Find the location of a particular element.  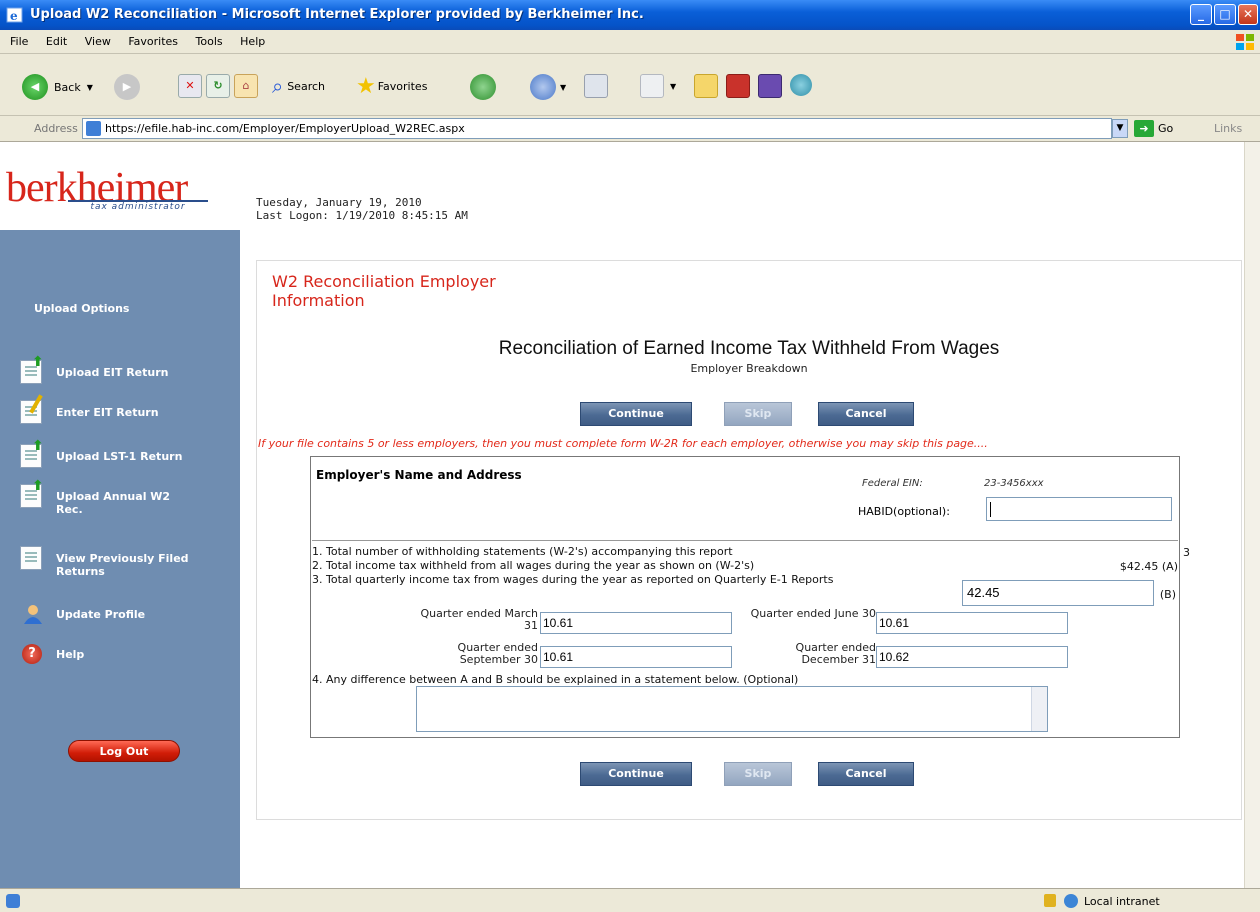

ein-label: Federal EIN: is located at coordinates (892, 483).